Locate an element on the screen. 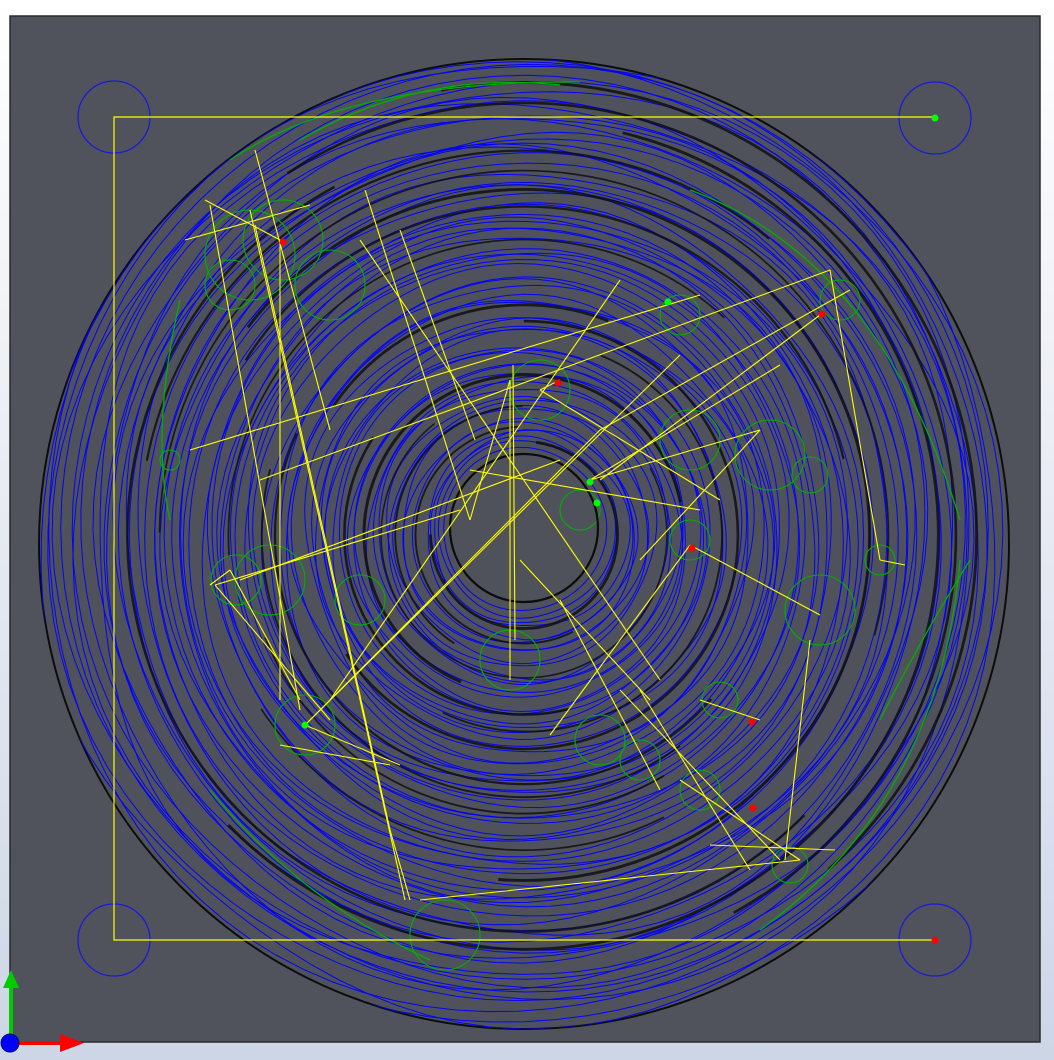 This screenshot has width=1054, height=1060. reference-triad is located at coordinates (45, 1013).